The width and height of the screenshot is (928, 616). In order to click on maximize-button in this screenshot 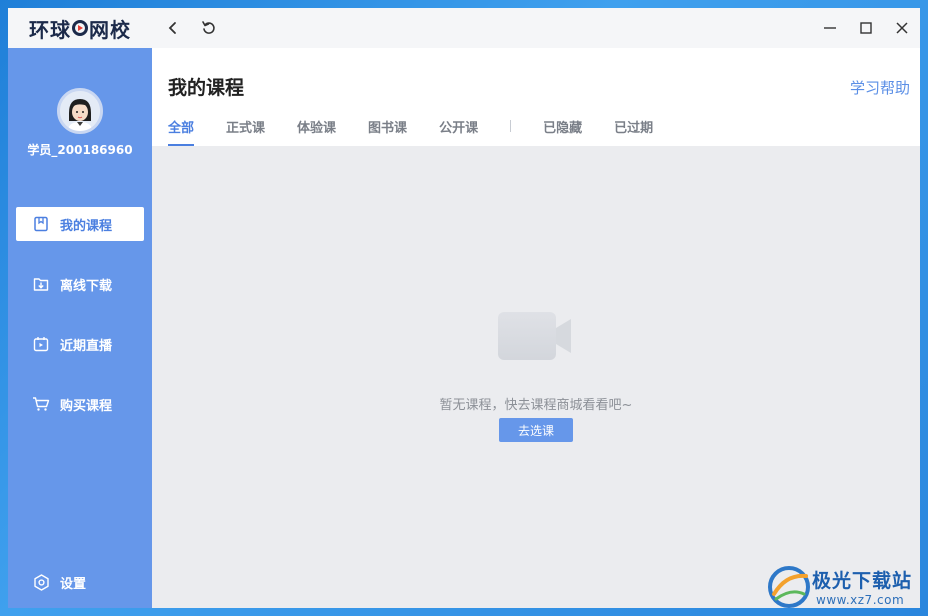, I will do `click(866, 28)`.